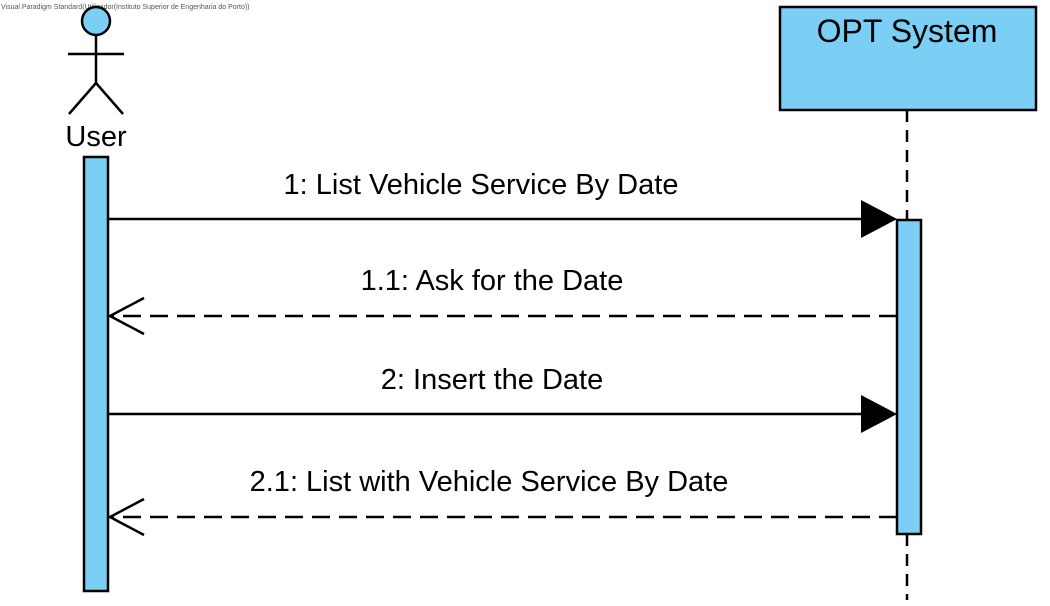 The width and height of the screenshot is (1050, 606). What do you see at coordinates (96, 374) in the screenshot?
I see `user-activation-bar` at bounding box center [96, 374].